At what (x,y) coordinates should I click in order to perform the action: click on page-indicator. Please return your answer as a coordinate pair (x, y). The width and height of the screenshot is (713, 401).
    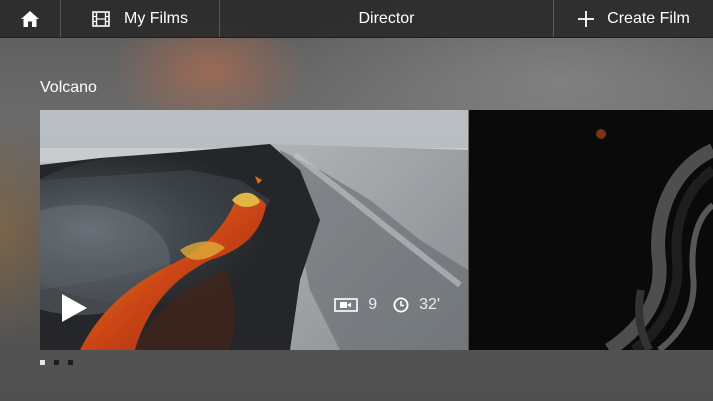
    Looking at the image, I should click on (61, 362).